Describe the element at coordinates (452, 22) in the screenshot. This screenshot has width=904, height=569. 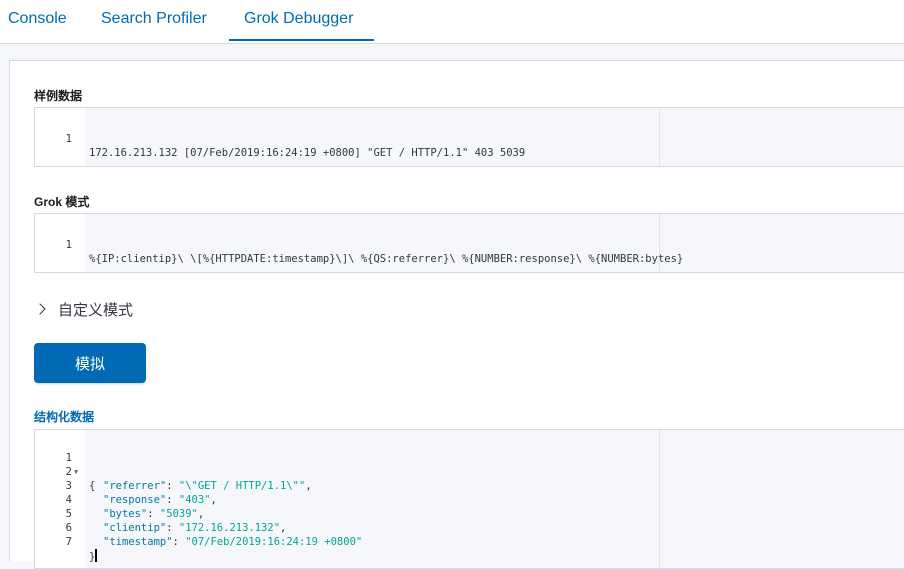
I see `app-tab-bar: Console Search Profiler Grok Debugger` at that location.